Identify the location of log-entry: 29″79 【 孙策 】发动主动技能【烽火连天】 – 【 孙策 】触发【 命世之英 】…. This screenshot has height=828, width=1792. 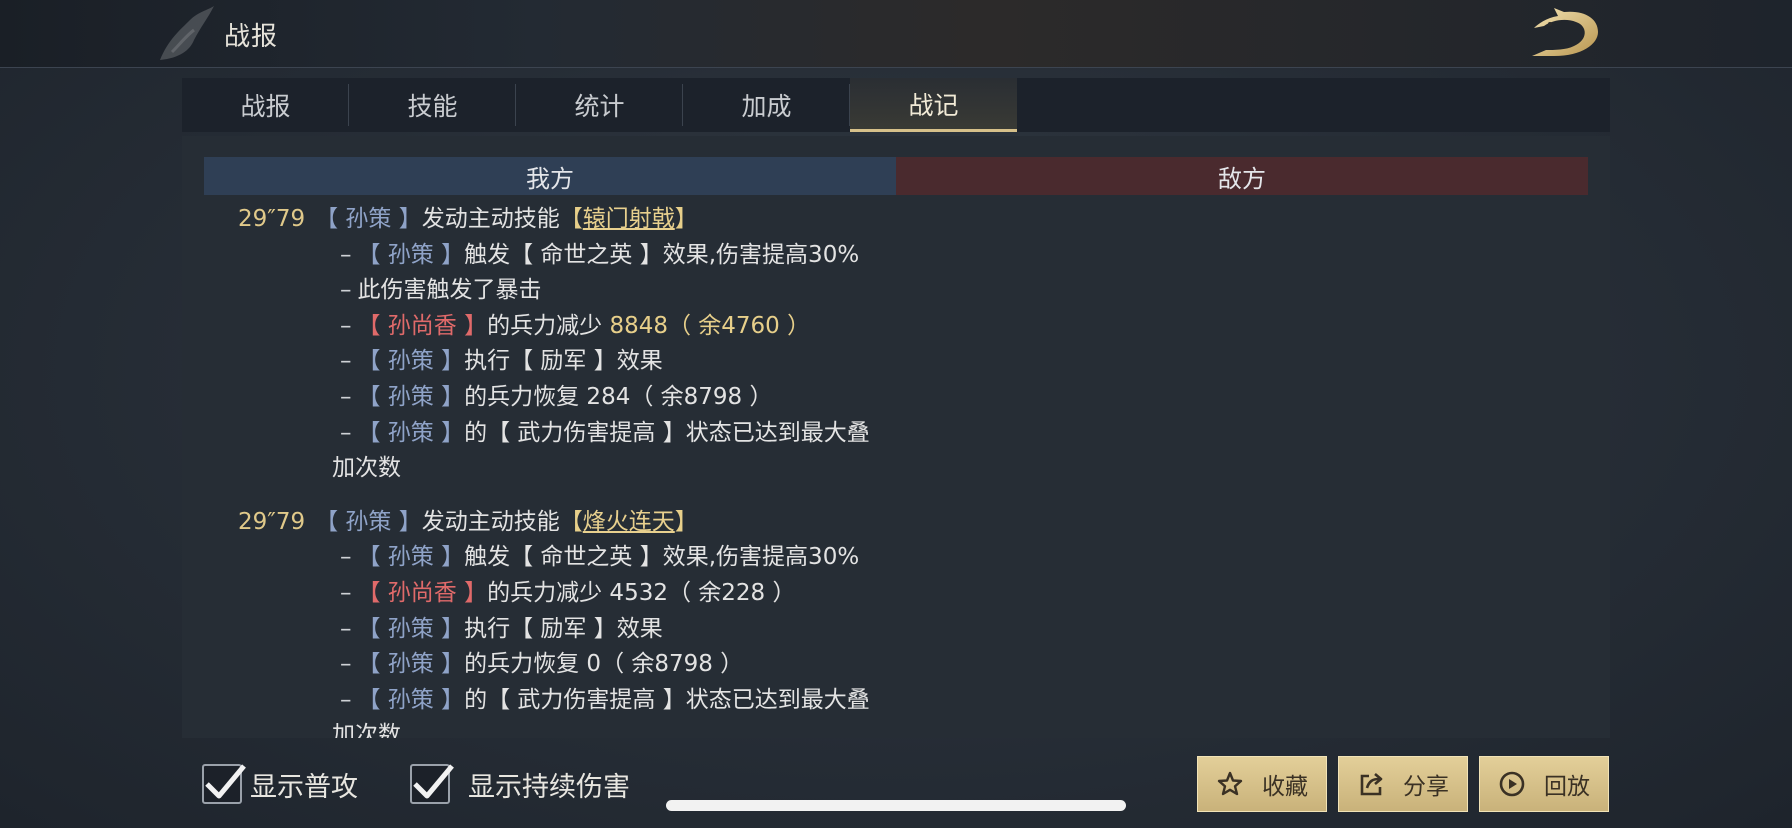
(539, 621).